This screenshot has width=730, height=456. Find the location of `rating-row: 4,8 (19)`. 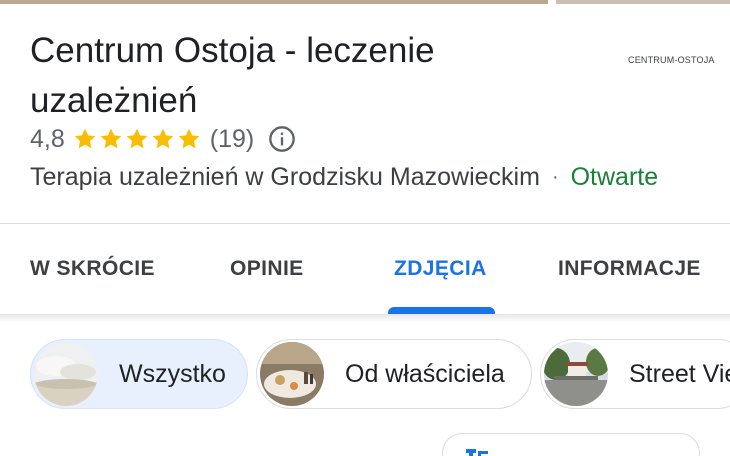

rating-row: 4,8 (19) is located at coordinates (163, 139).